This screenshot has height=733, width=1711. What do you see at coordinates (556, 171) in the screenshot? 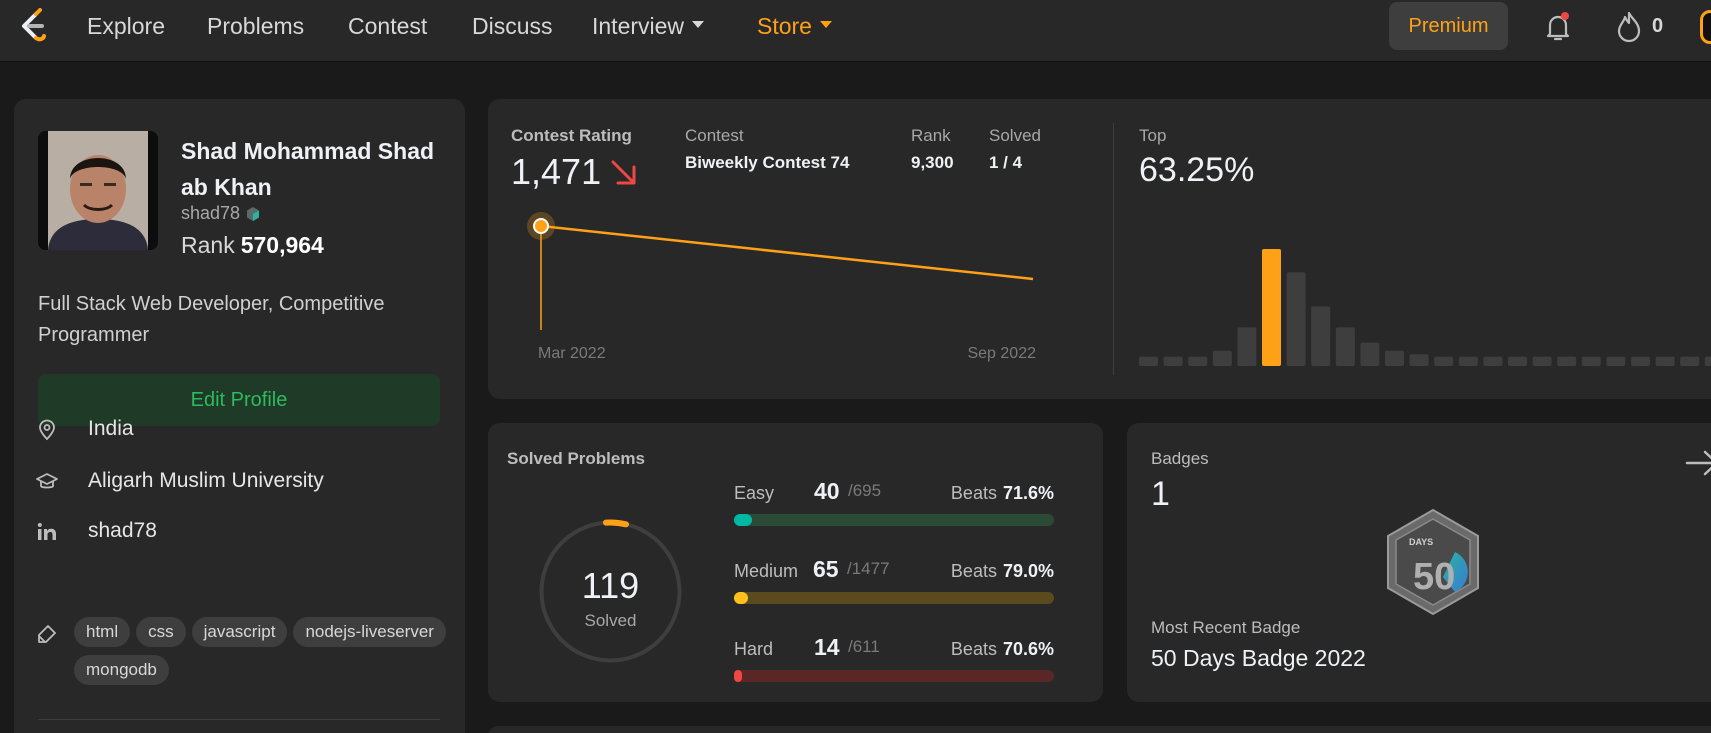
I see `contest-rating-value: 1,471` at bounding box center [556, 171].